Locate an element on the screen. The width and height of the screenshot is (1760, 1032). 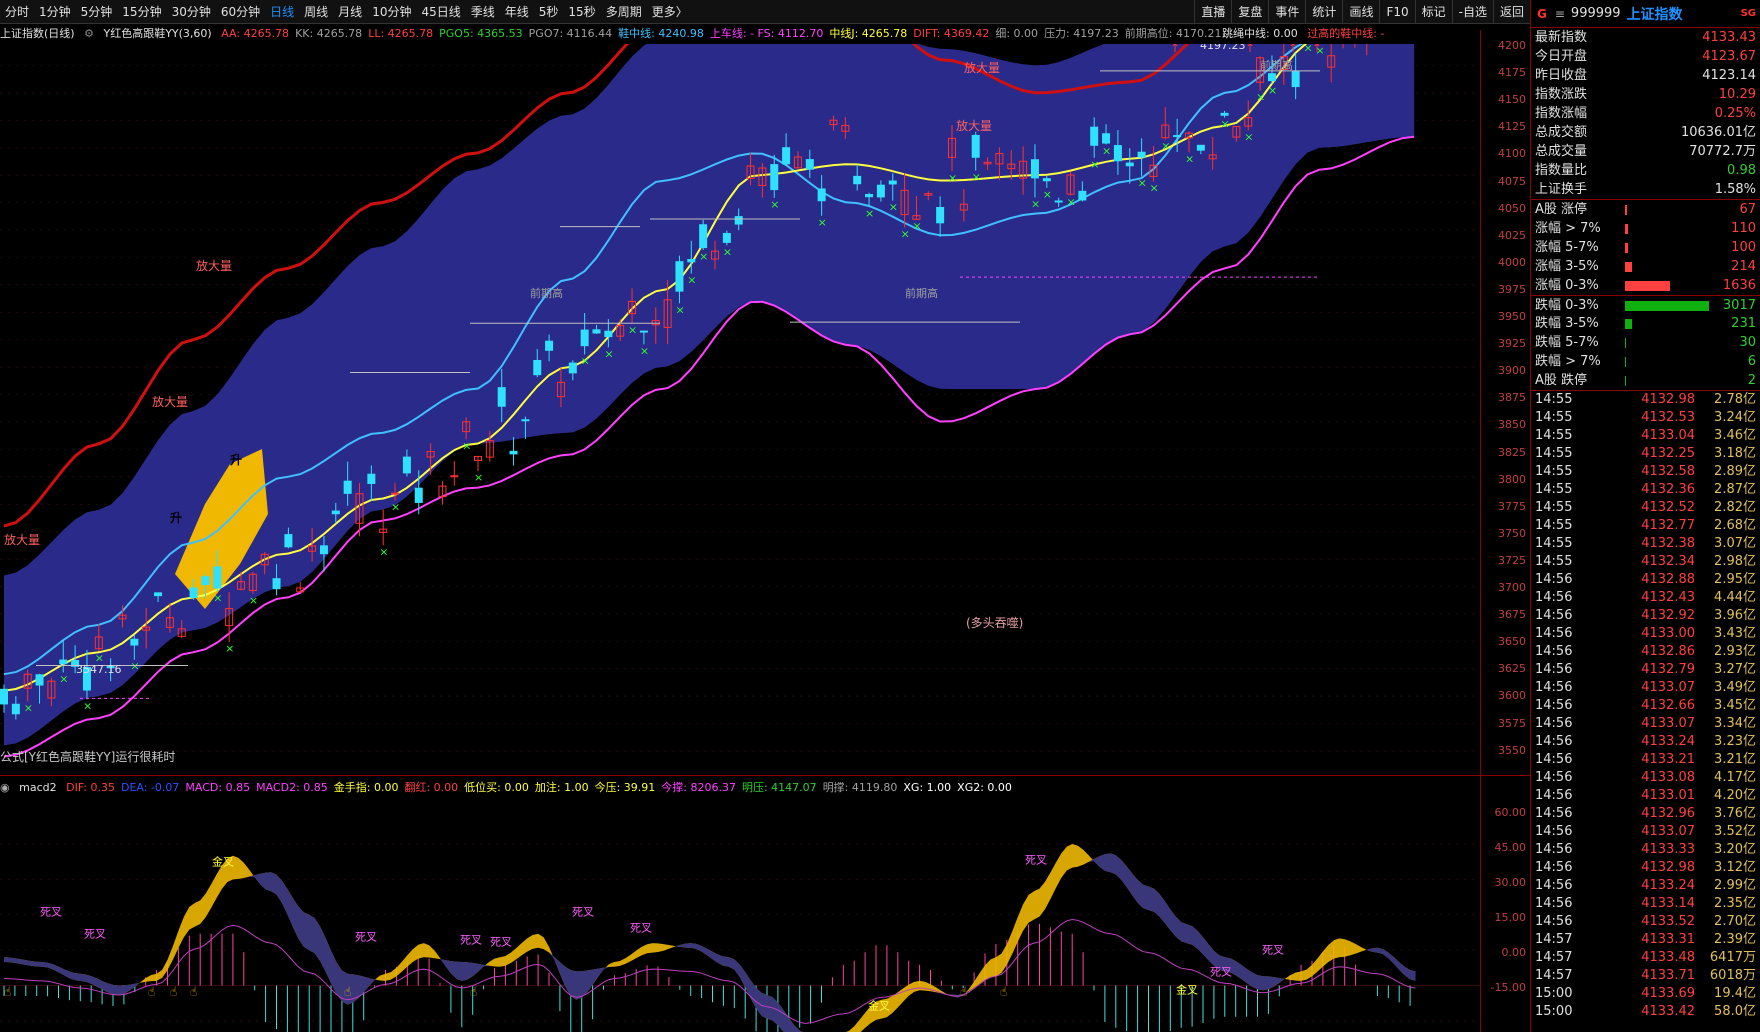
tick-volume: 2.93亿 is located at coordinates (1735, 651).